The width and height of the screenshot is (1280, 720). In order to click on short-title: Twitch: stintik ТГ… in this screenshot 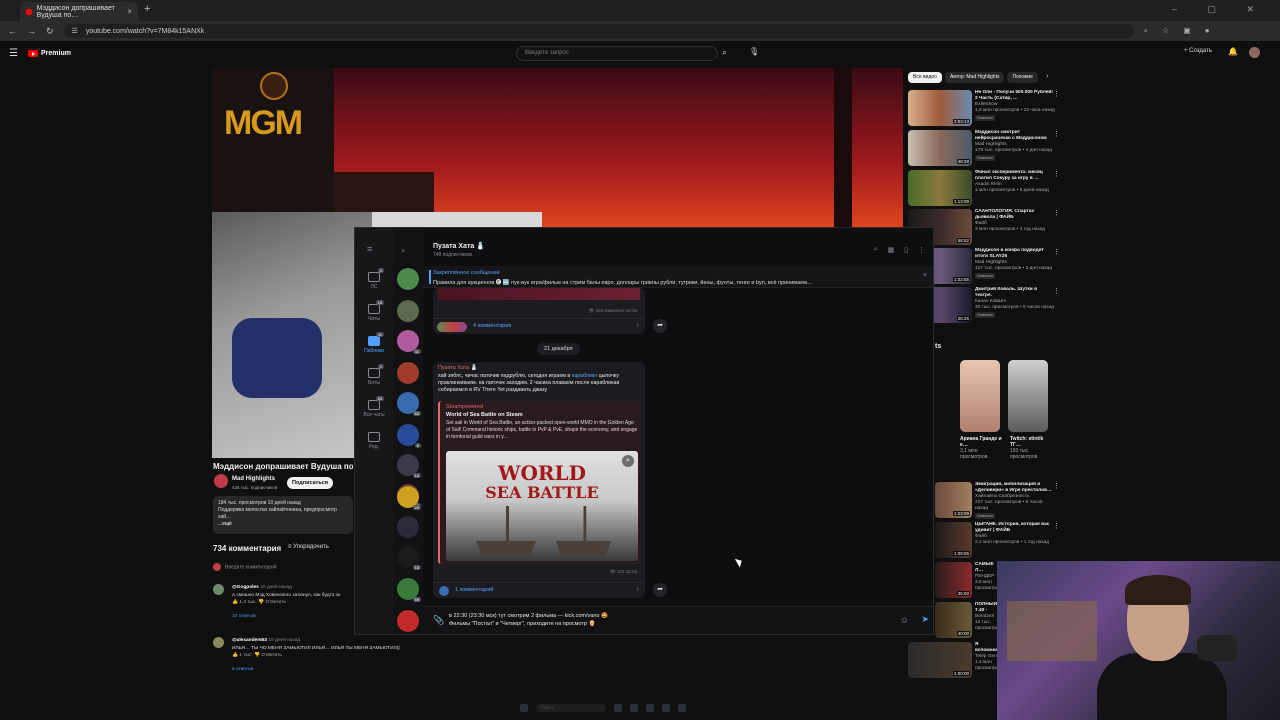, I will do `click(1032, 442)`.